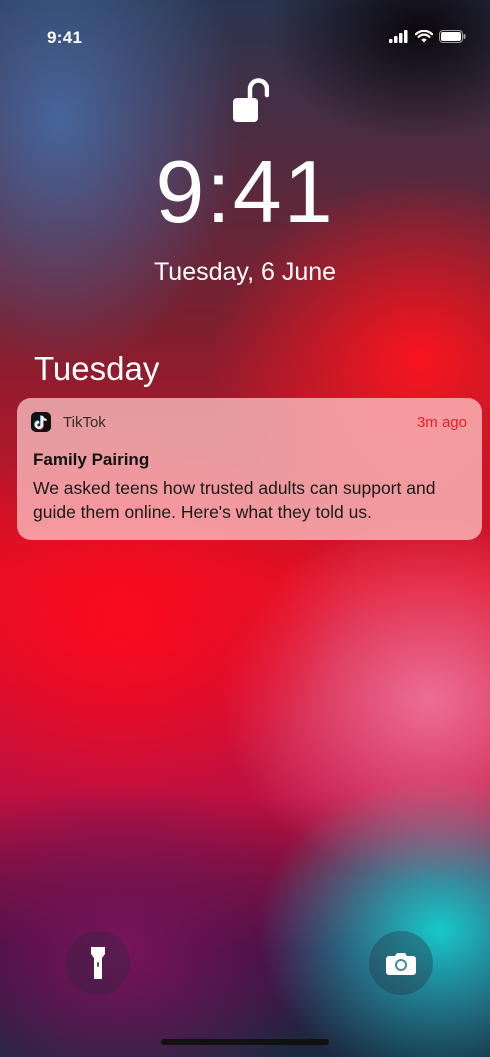 The width and height of the screenshot is (490, 1057). Describe the element at coordinates (398, 36) in the screenshot. I see `cellular-signal-icon` at that location.